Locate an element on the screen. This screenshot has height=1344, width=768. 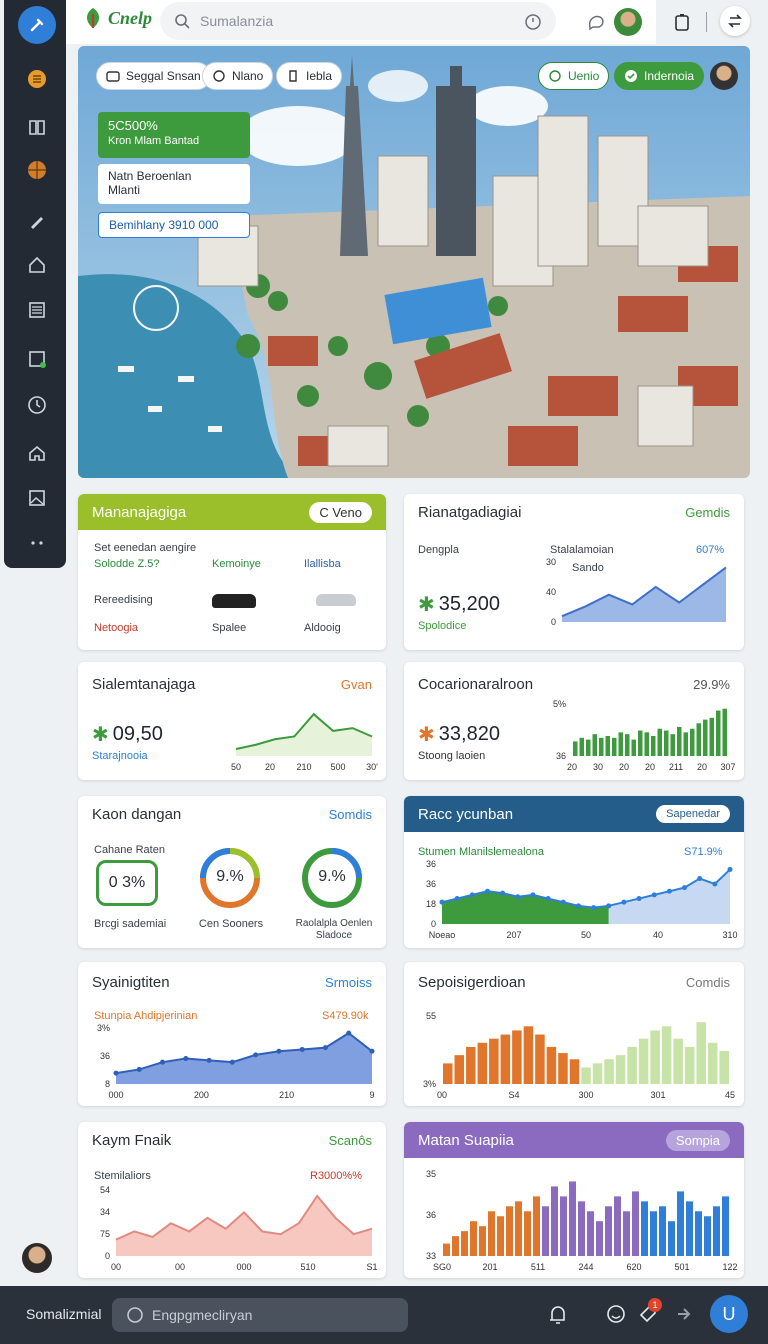
y-tick-label: 0 is located at coordinates (433, 924).